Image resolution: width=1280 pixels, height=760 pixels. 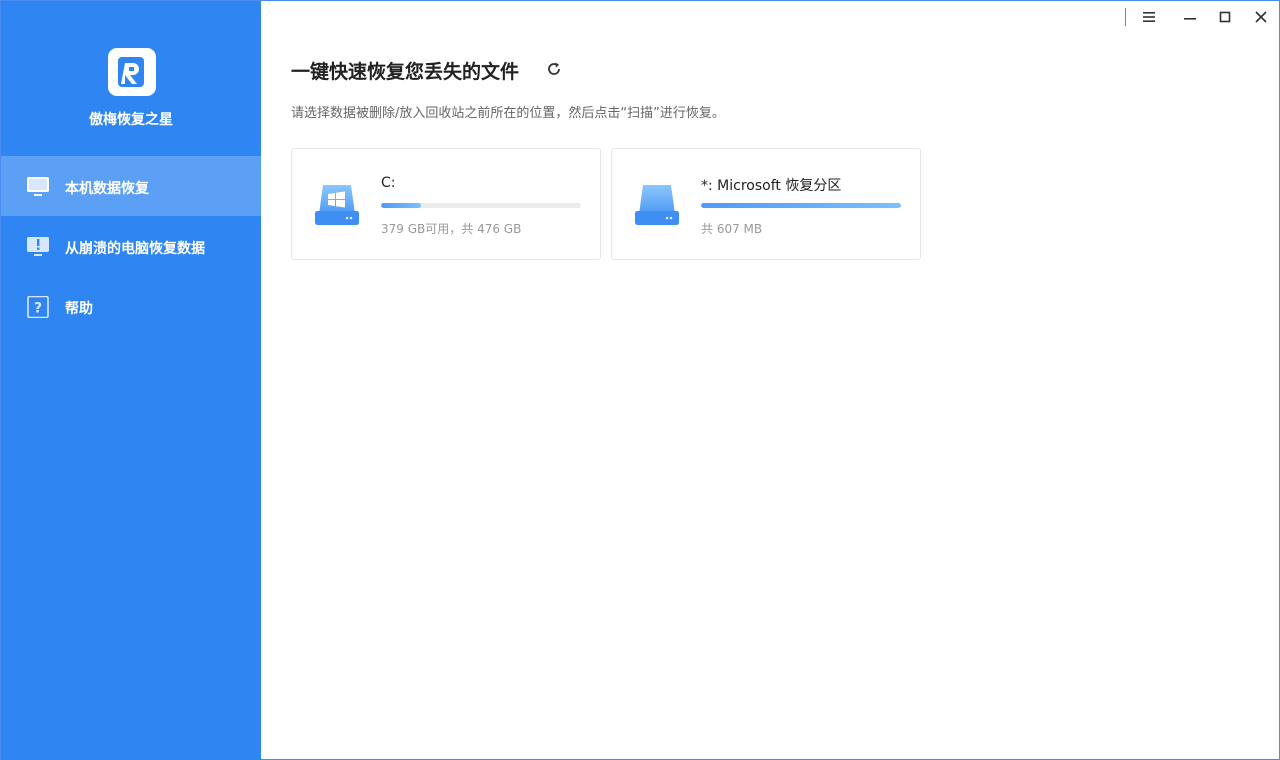 I want to click on monitor-icon, so click(x=38, y=187).